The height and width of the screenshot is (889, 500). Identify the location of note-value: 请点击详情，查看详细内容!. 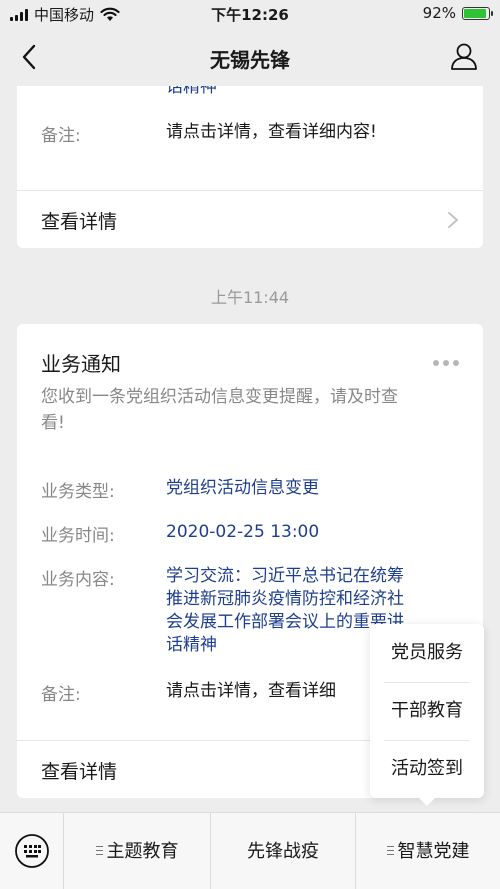
(271, 132).